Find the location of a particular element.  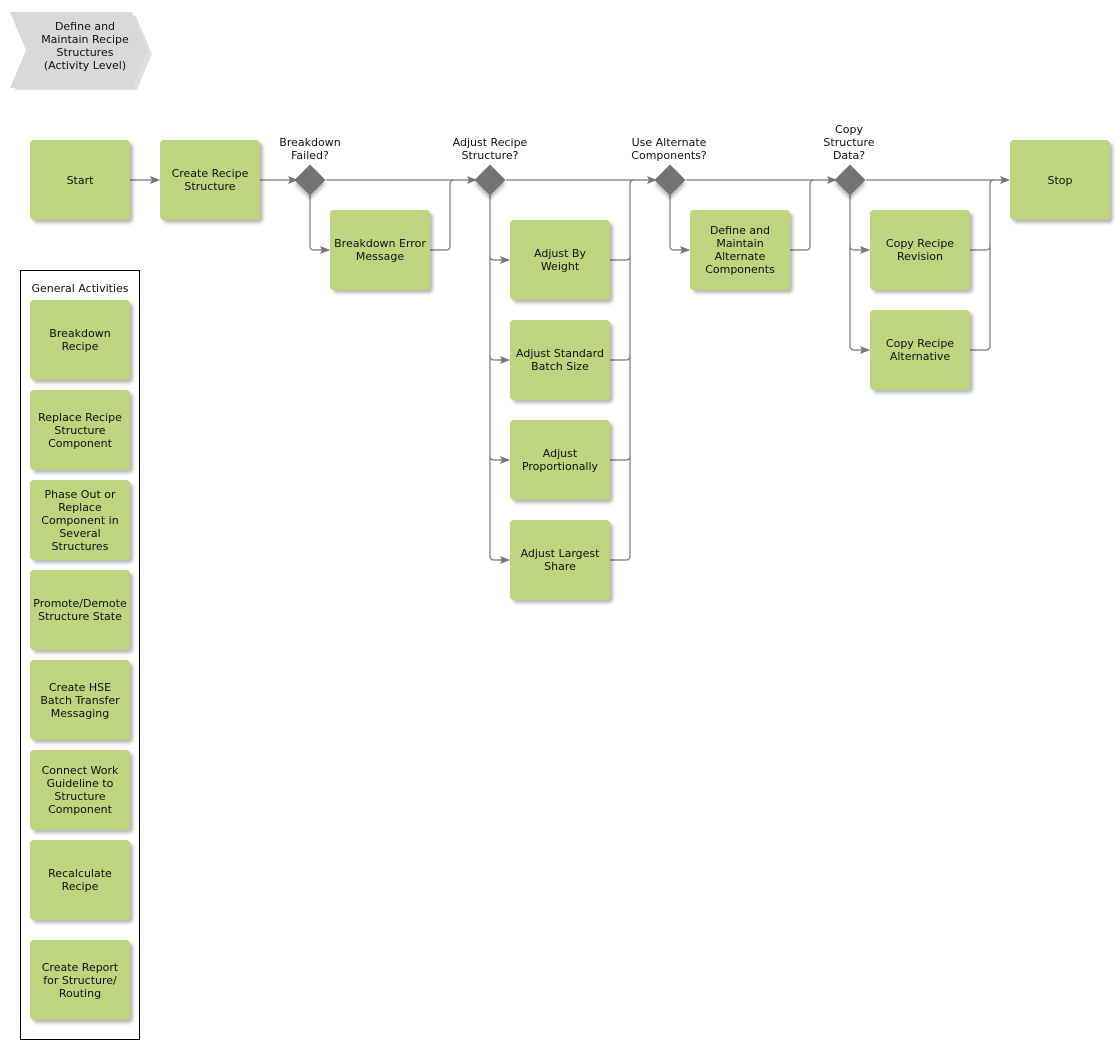

activity-adjust-standard-batch-size: Adjust Standard Batch Size is located at coordinates (560, 360).